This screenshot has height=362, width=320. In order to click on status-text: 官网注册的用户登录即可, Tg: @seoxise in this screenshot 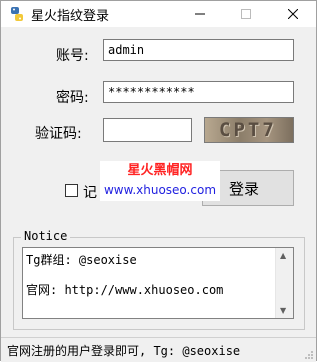, I will do `click(124, 351)`.